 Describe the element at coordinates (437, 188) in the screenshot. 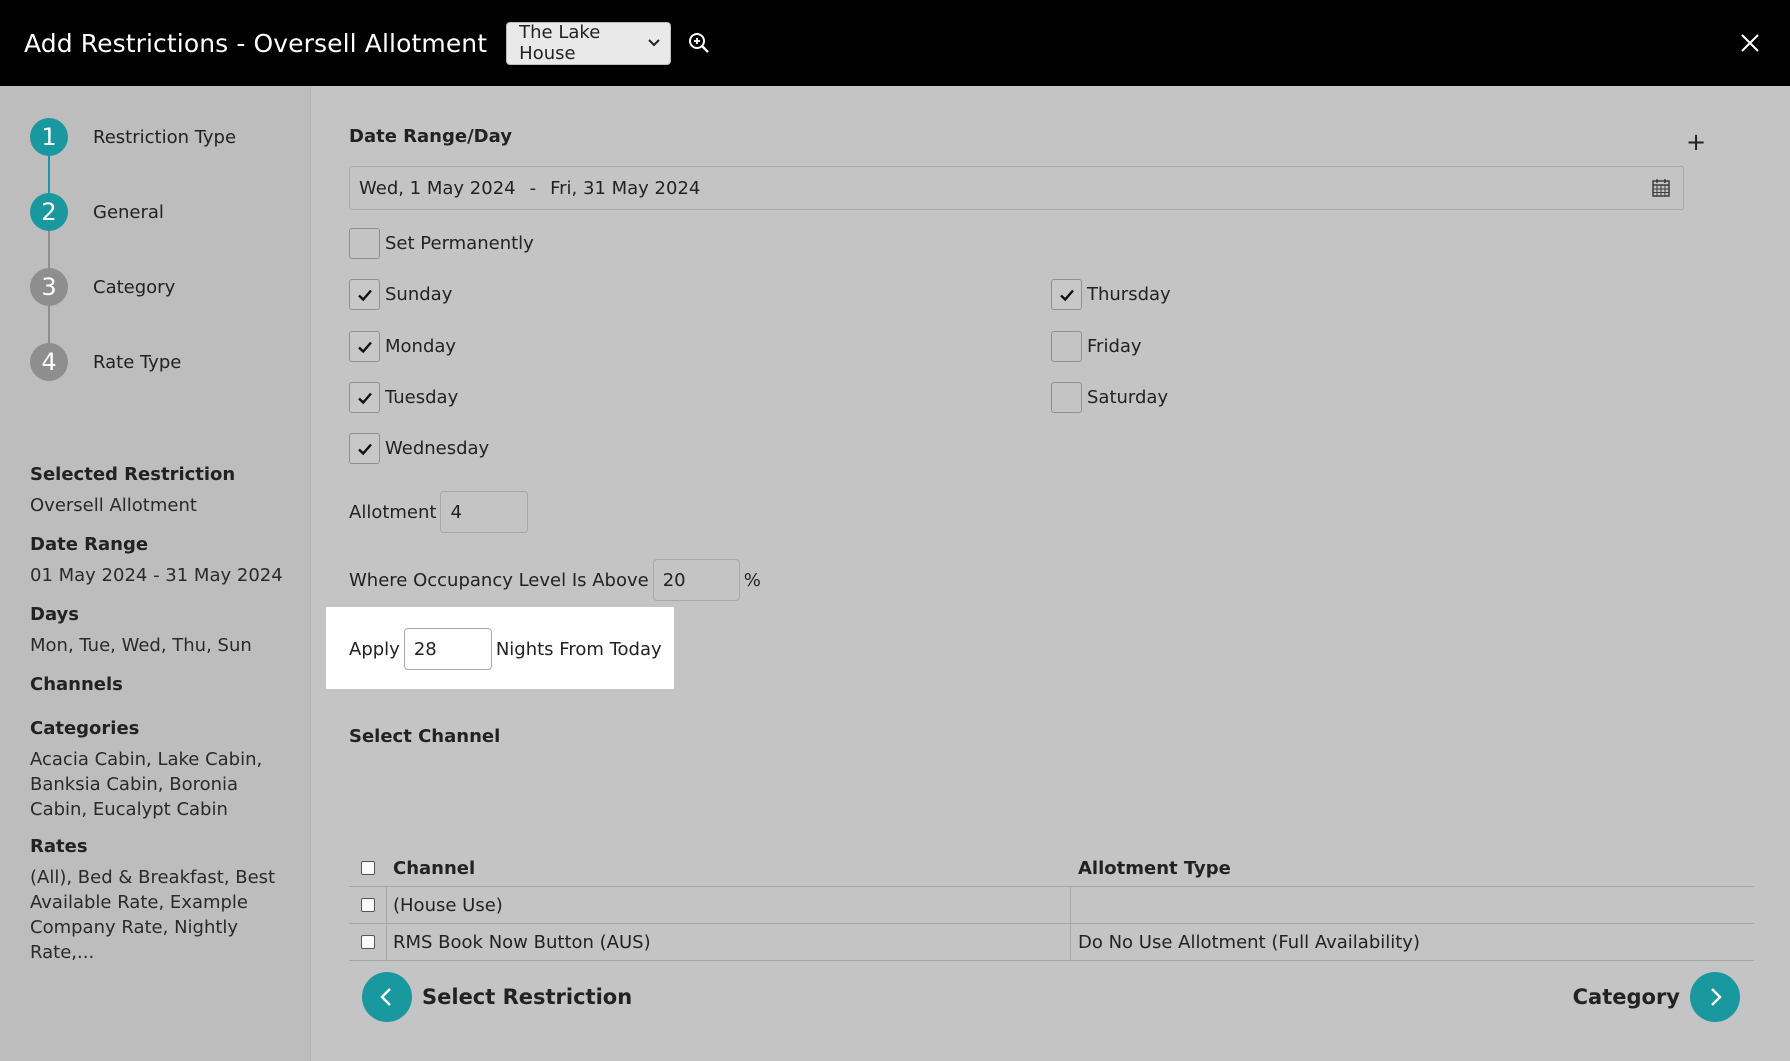

I see `date-start: Wed, 1 May 2024` at that location.